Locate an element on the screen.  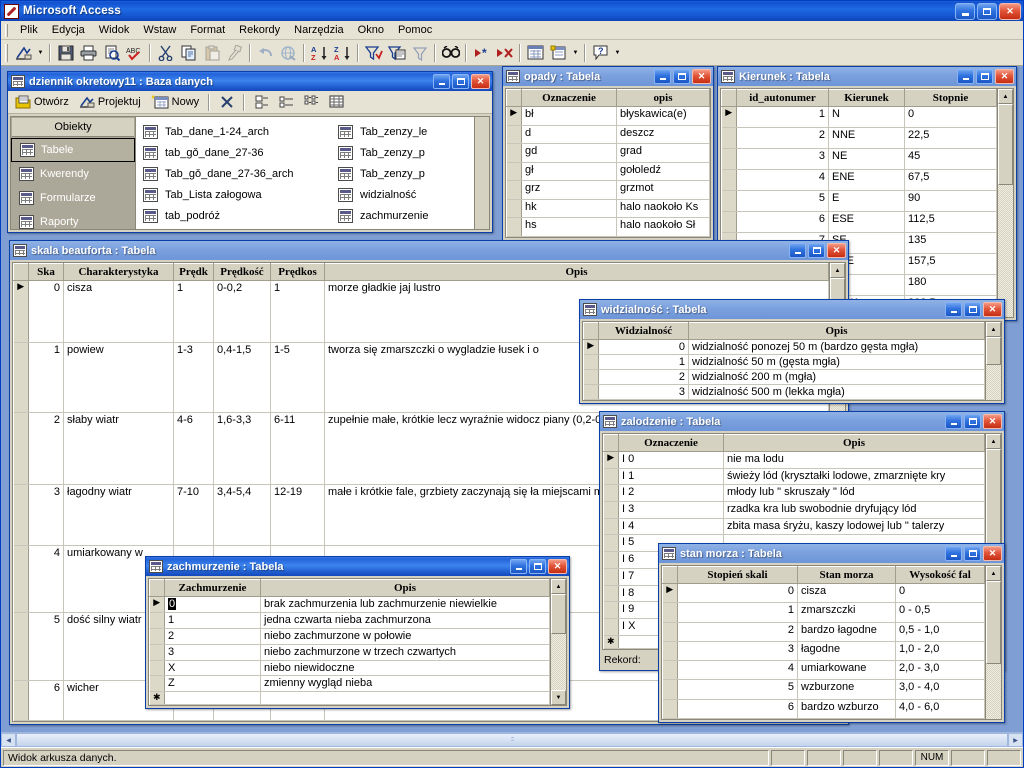
column-header: Wysokość fal is located at coordinates (940, 575).